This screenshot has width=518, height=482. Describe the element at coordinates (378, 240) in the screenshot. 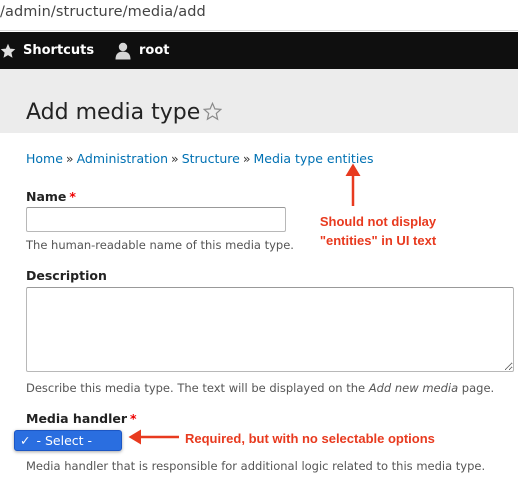

I see `annotation-breadcrumb-line2: "entities" in UI text` at that location.